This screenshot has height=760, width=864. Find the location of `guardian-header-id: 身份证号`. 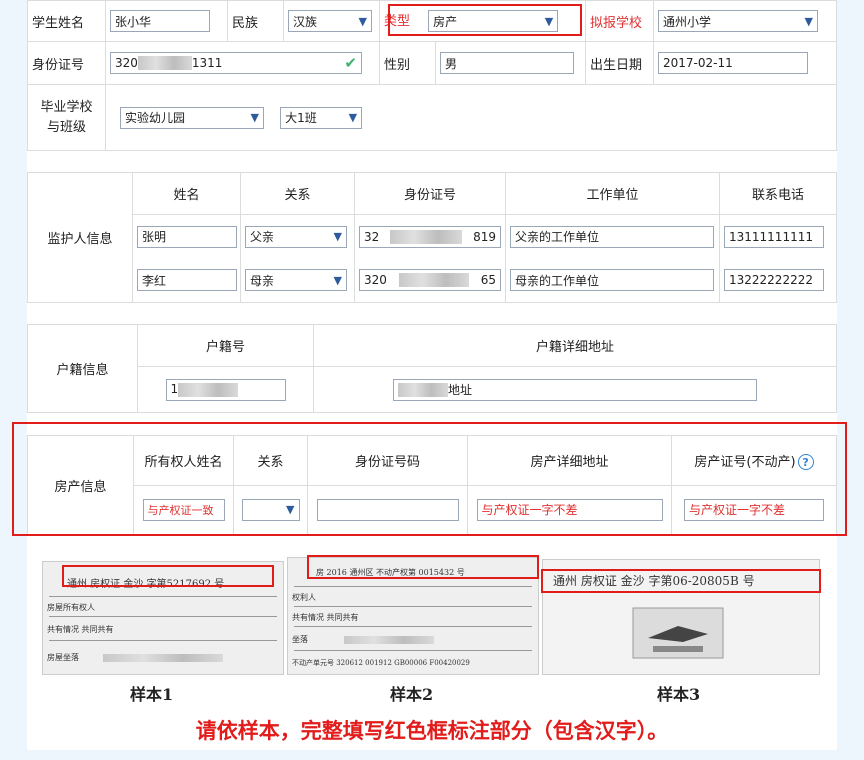

guardian-header-id: 身份证号 is located at coordinates (429, 195).